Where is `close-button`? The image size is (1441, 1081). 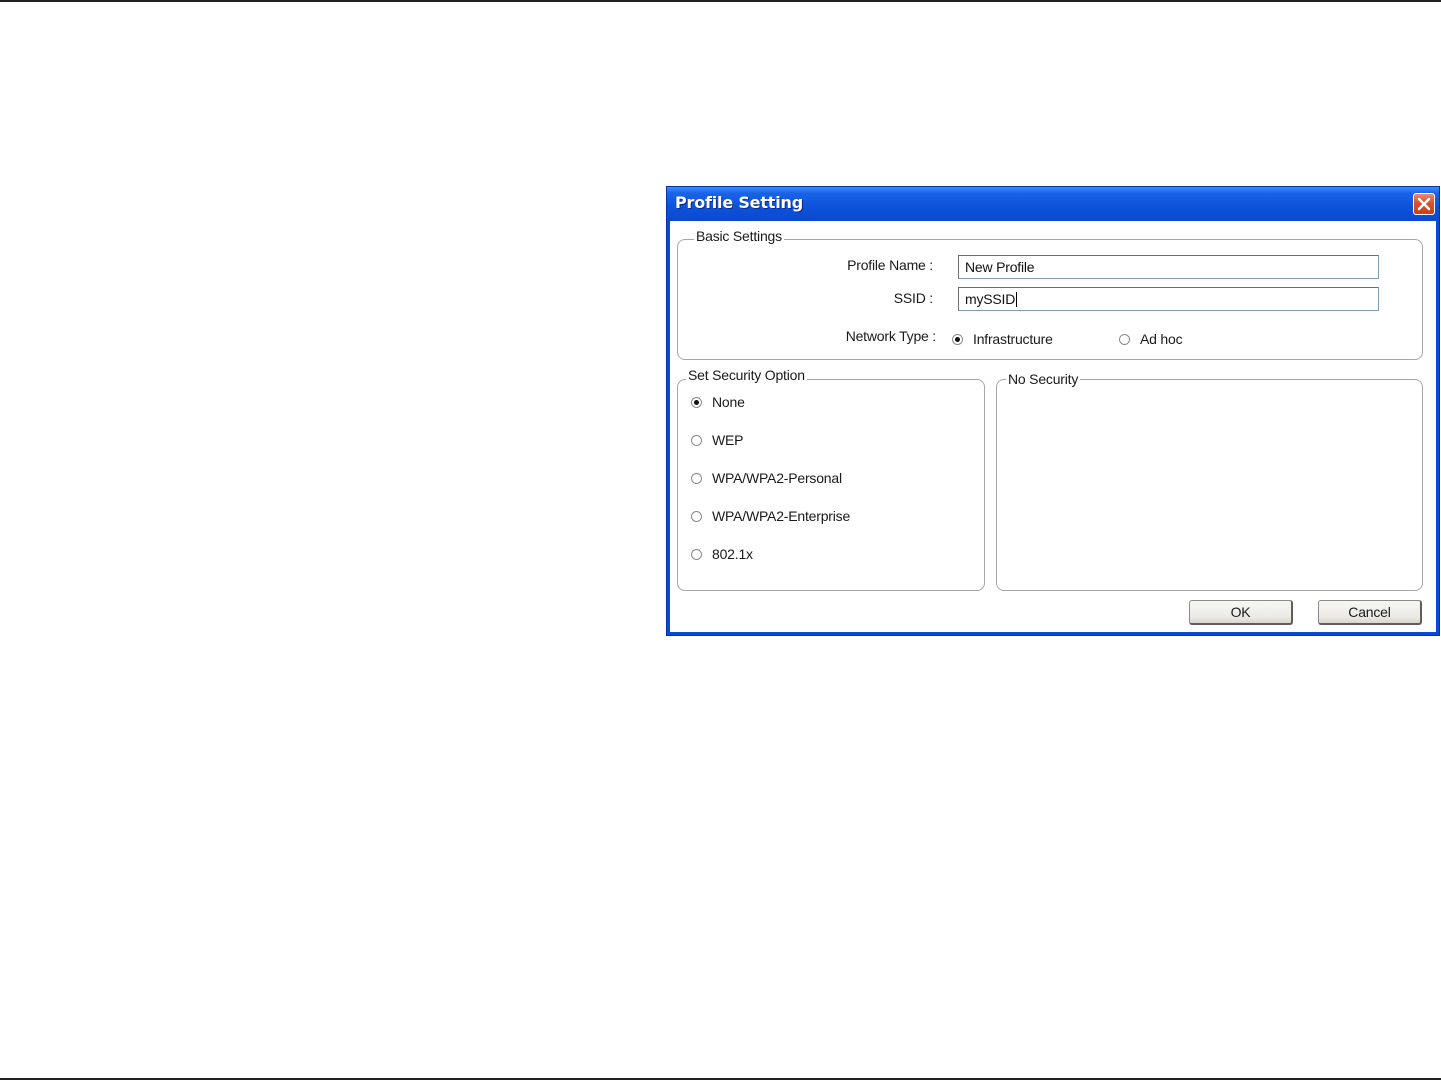 close-button is located at coordinates (1424, 204).